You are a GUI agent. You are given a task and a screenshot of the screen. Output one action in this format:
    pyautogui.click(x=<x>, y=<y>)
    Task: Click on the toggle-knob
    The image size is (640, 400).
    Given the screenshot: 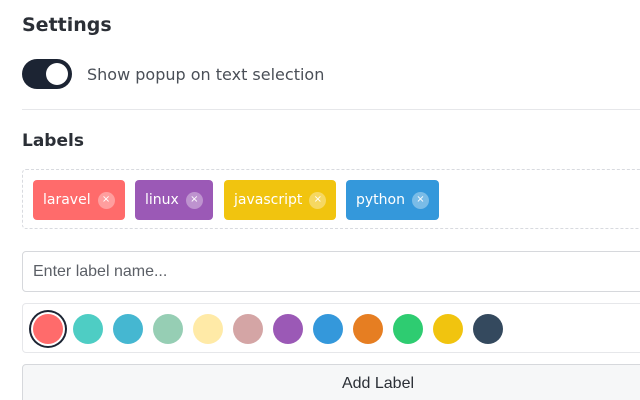 What is the action you would take?
    pyautogui.click(x=57, y=74)
    